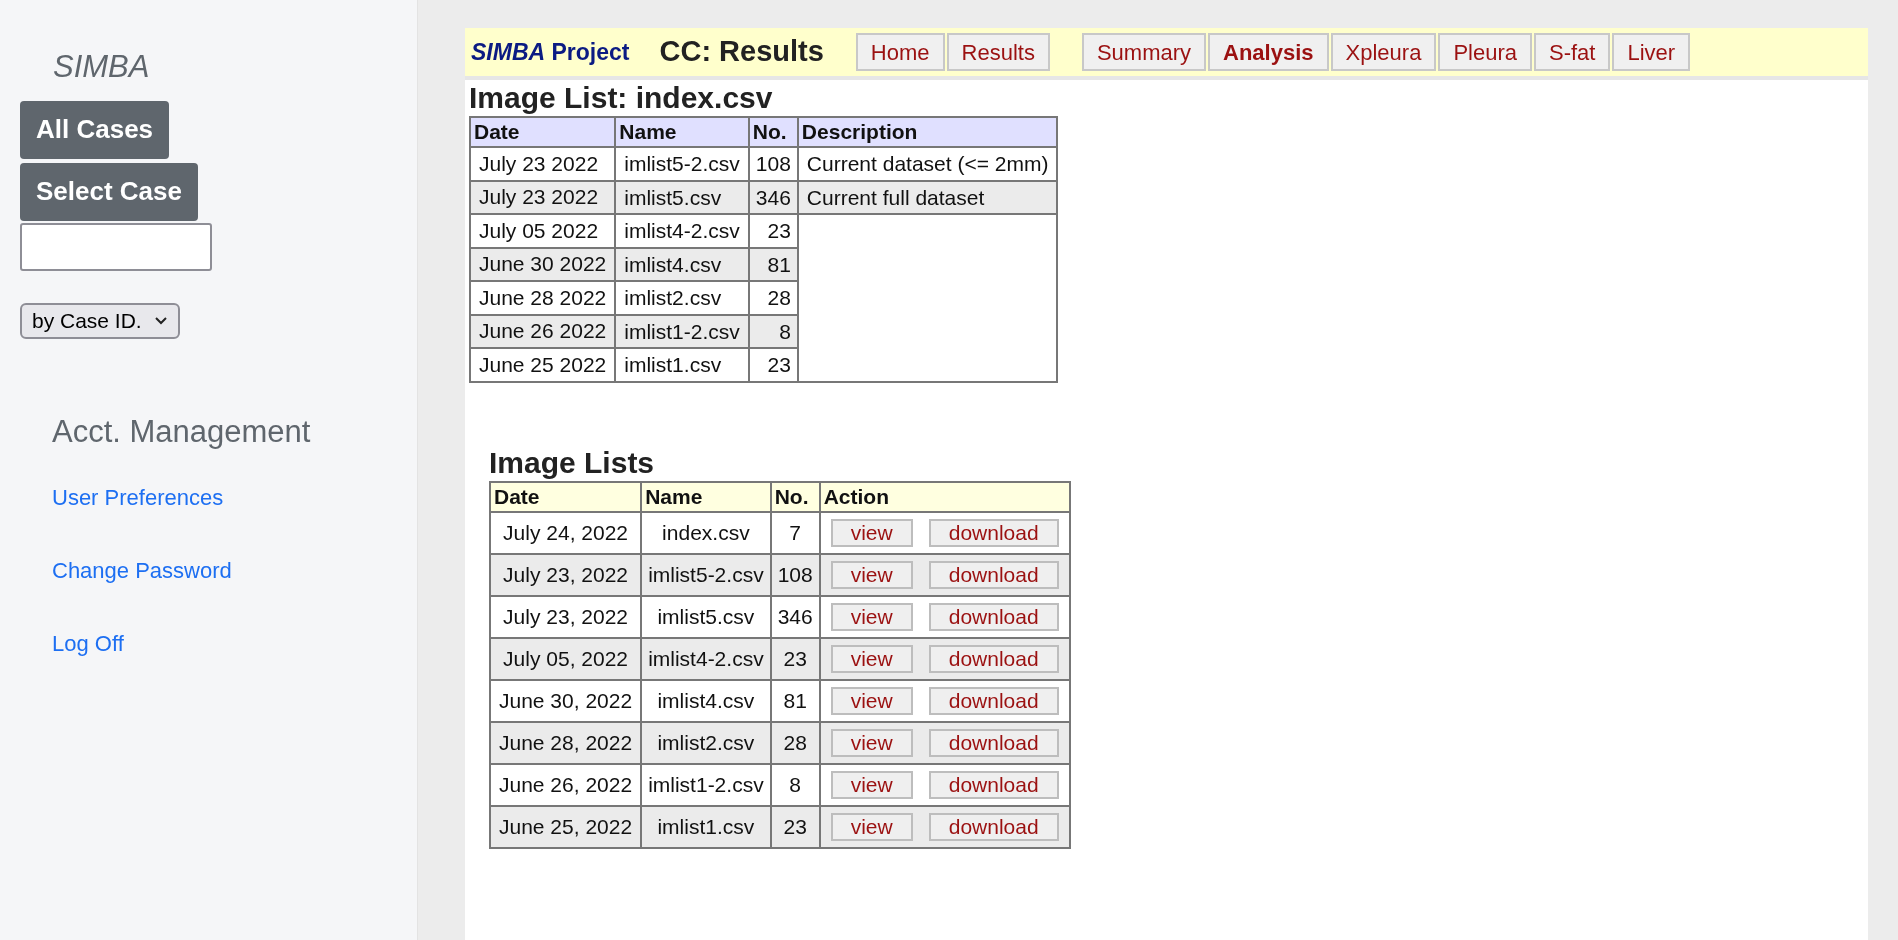 The width and height of the screenshot is (1898, 940). I want to click on nav-tab: Home, so click(900, 52).